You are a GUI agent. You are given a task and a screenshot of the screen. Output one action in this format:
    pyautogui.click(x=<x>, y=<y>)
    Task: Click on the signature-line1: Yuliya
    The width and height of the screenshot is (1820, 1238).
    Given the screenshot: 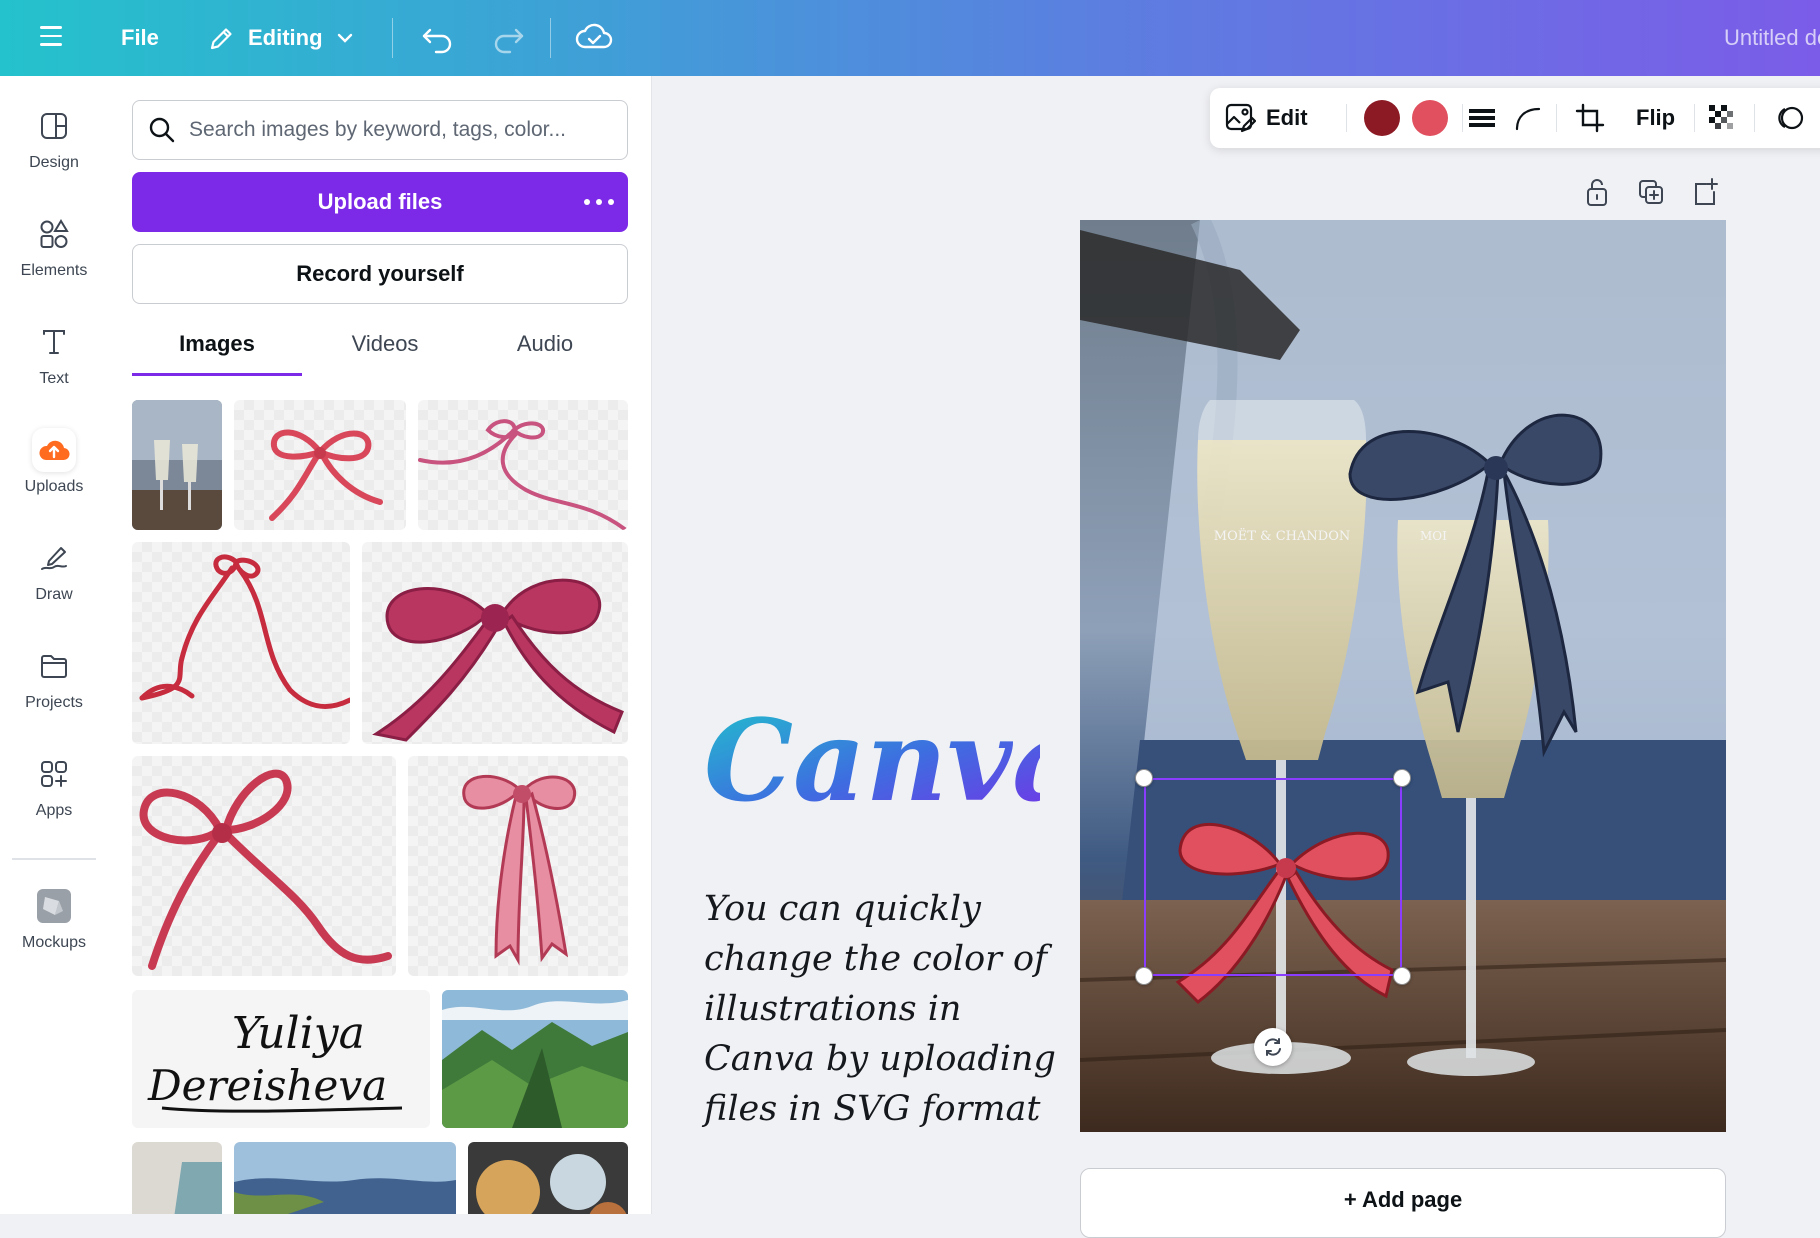 What is the action you would take?
    pyautogui.click(x=298, y=1033)
    